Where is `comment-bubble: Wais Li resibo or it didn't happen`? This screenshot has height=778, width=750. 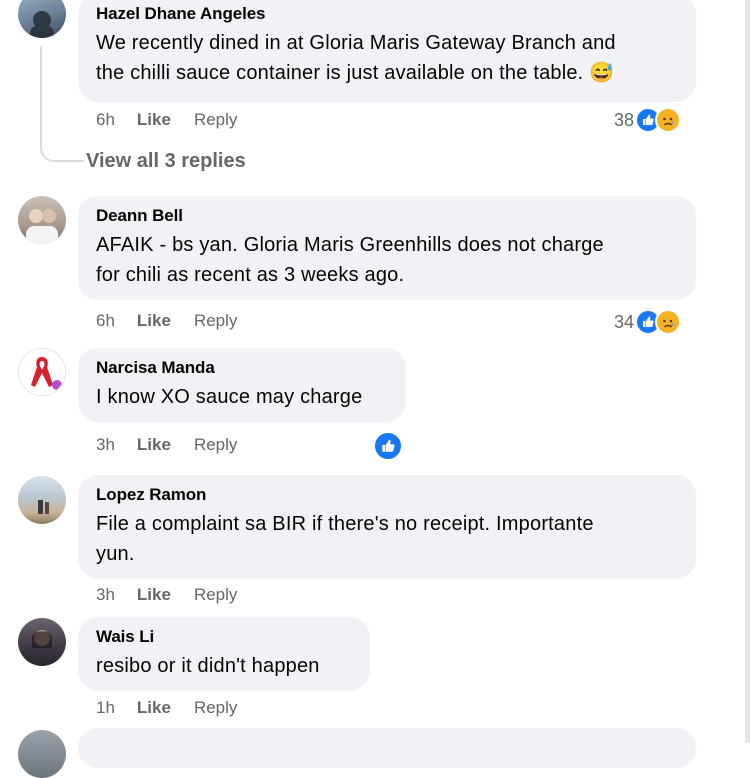 comment-bubble: Wais Li resibo or it didn't happen is located at coordinates (224, 654).